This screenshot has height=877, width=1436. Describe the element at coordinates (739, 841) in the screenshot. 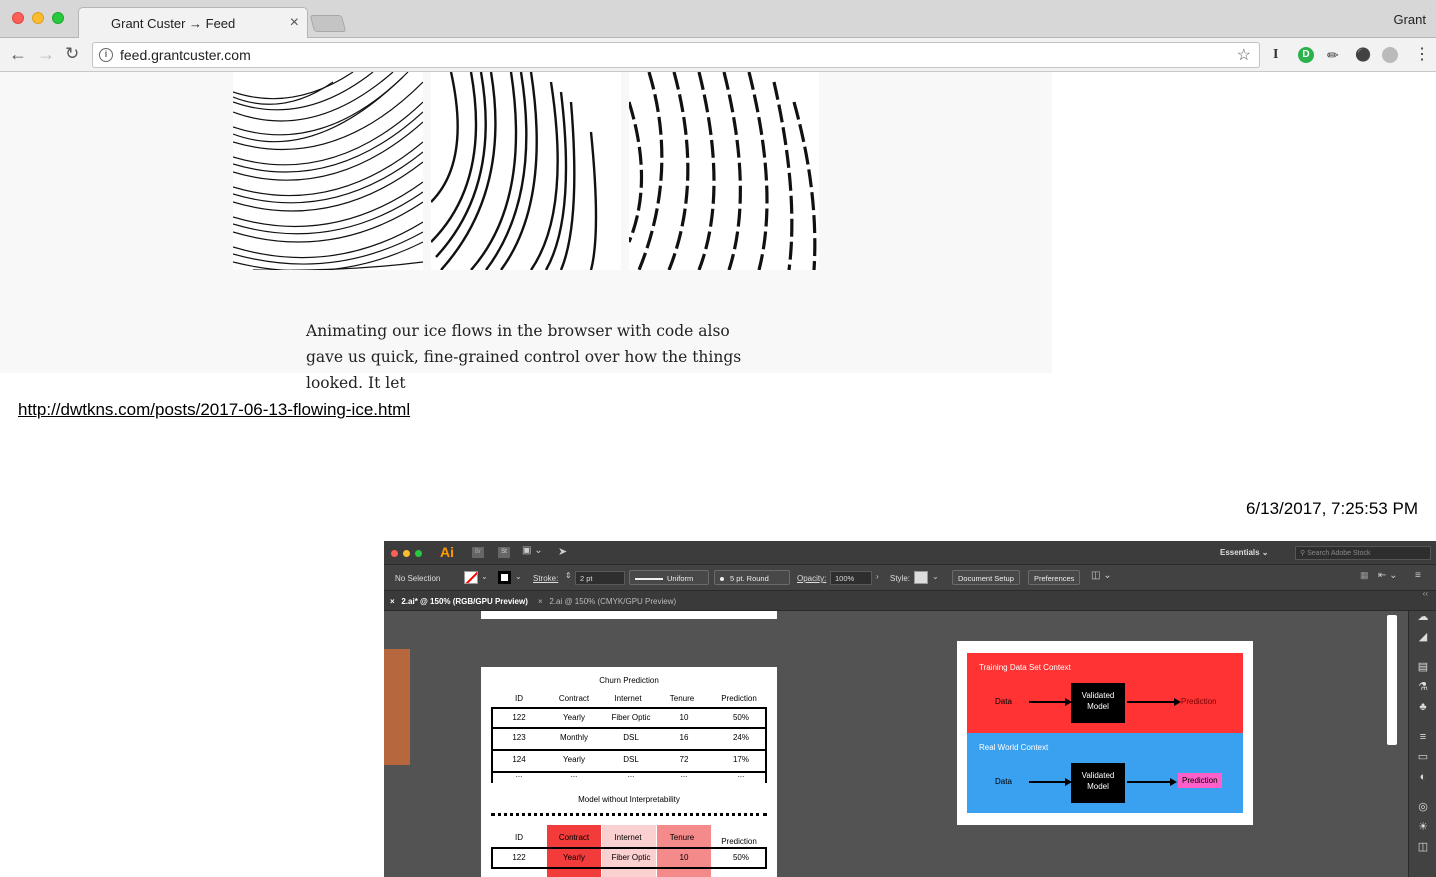

I see `header-prediction: Prediction` at that location.